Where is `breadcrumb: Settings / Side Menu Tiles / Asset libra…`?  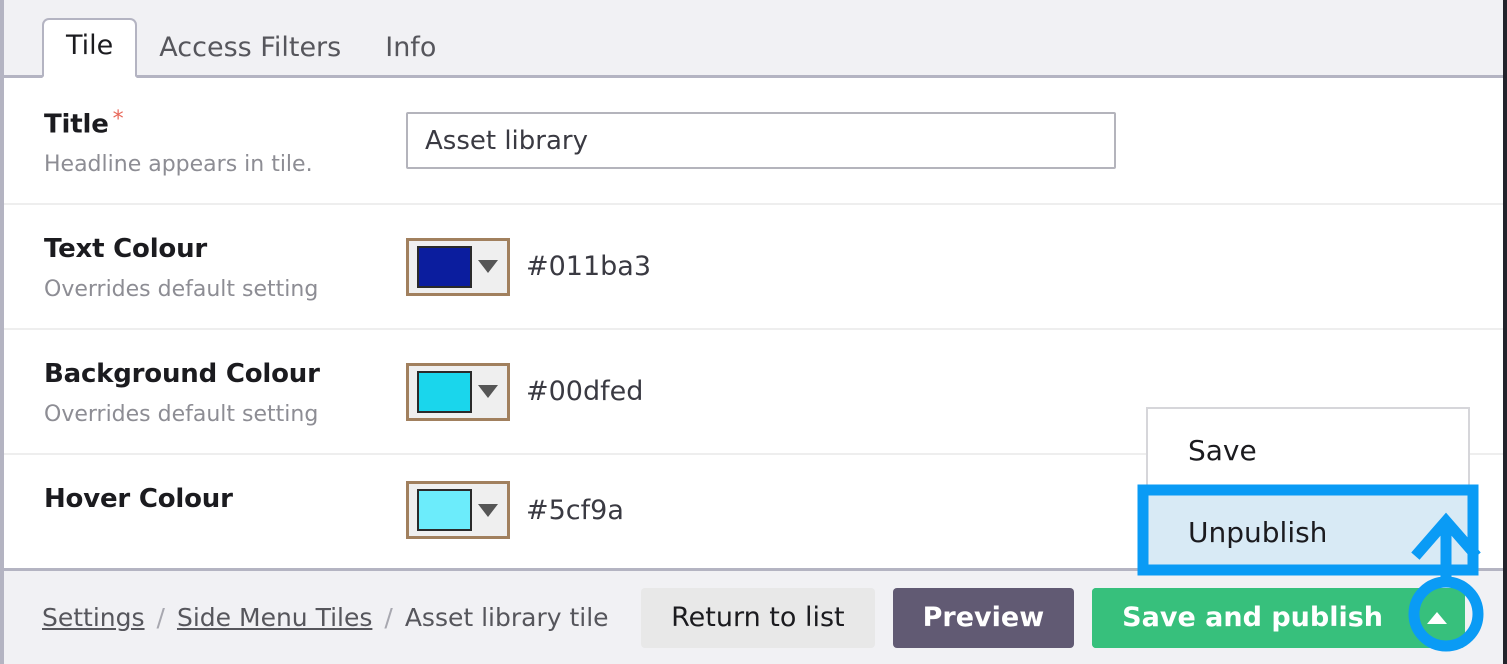 breadcrumb: Settings / Side Menu Tiles / Asset libra… is located at coordinates (325, 617).